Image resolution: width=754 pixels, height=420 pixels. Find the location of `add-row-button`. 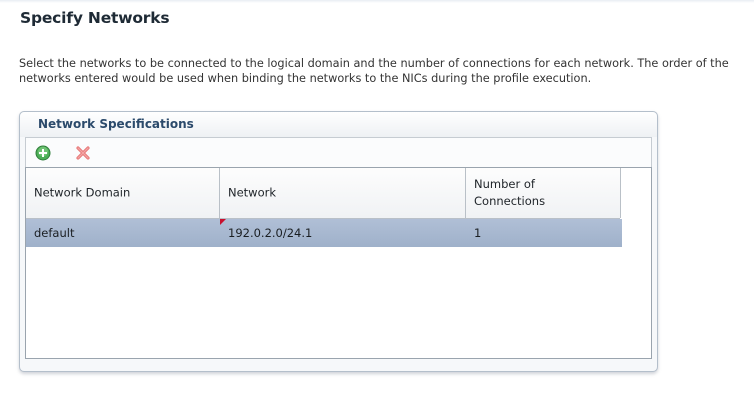

add-row-button is located at coordinates (43, 153).